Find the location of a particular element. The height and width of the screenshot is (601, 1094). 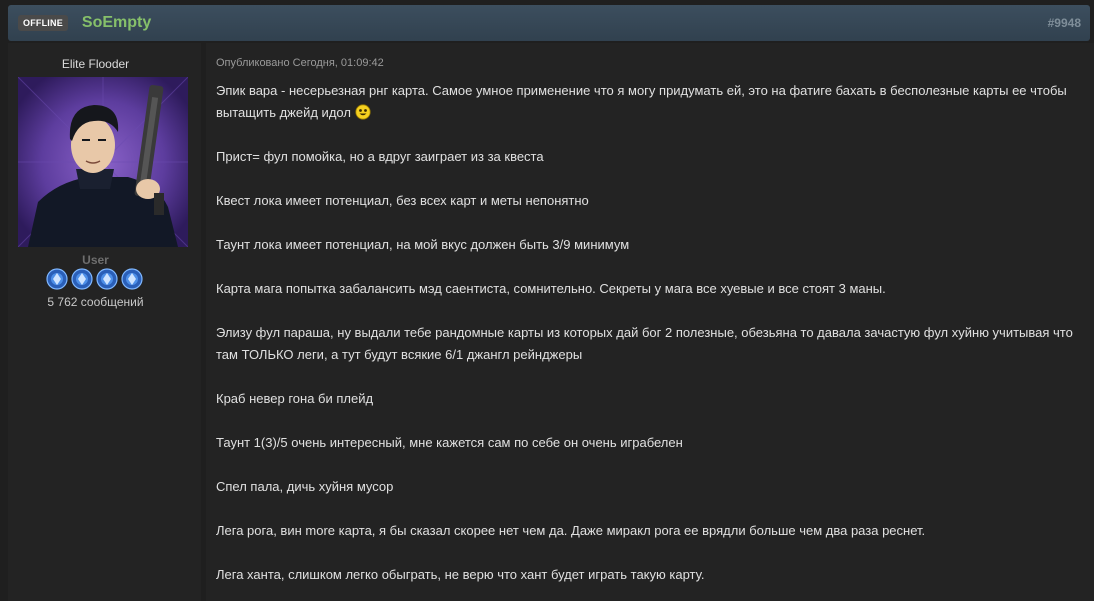

avatar is located at coordinates (103, 162).